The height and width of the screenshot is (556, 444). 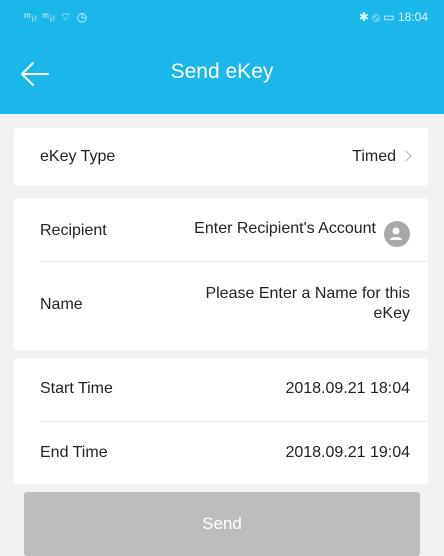 What do you see at coordinates (222, 524) in the screenshot?
I see `send-button: Send` at bounding box center [222, 524].